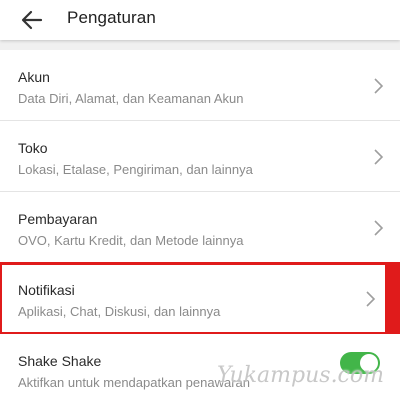 This screenshot has width=400, height=400. Describe the element at coordinates (46, 290) in the screenshot. I see `settings-item-title: Notifikasi` at that location.